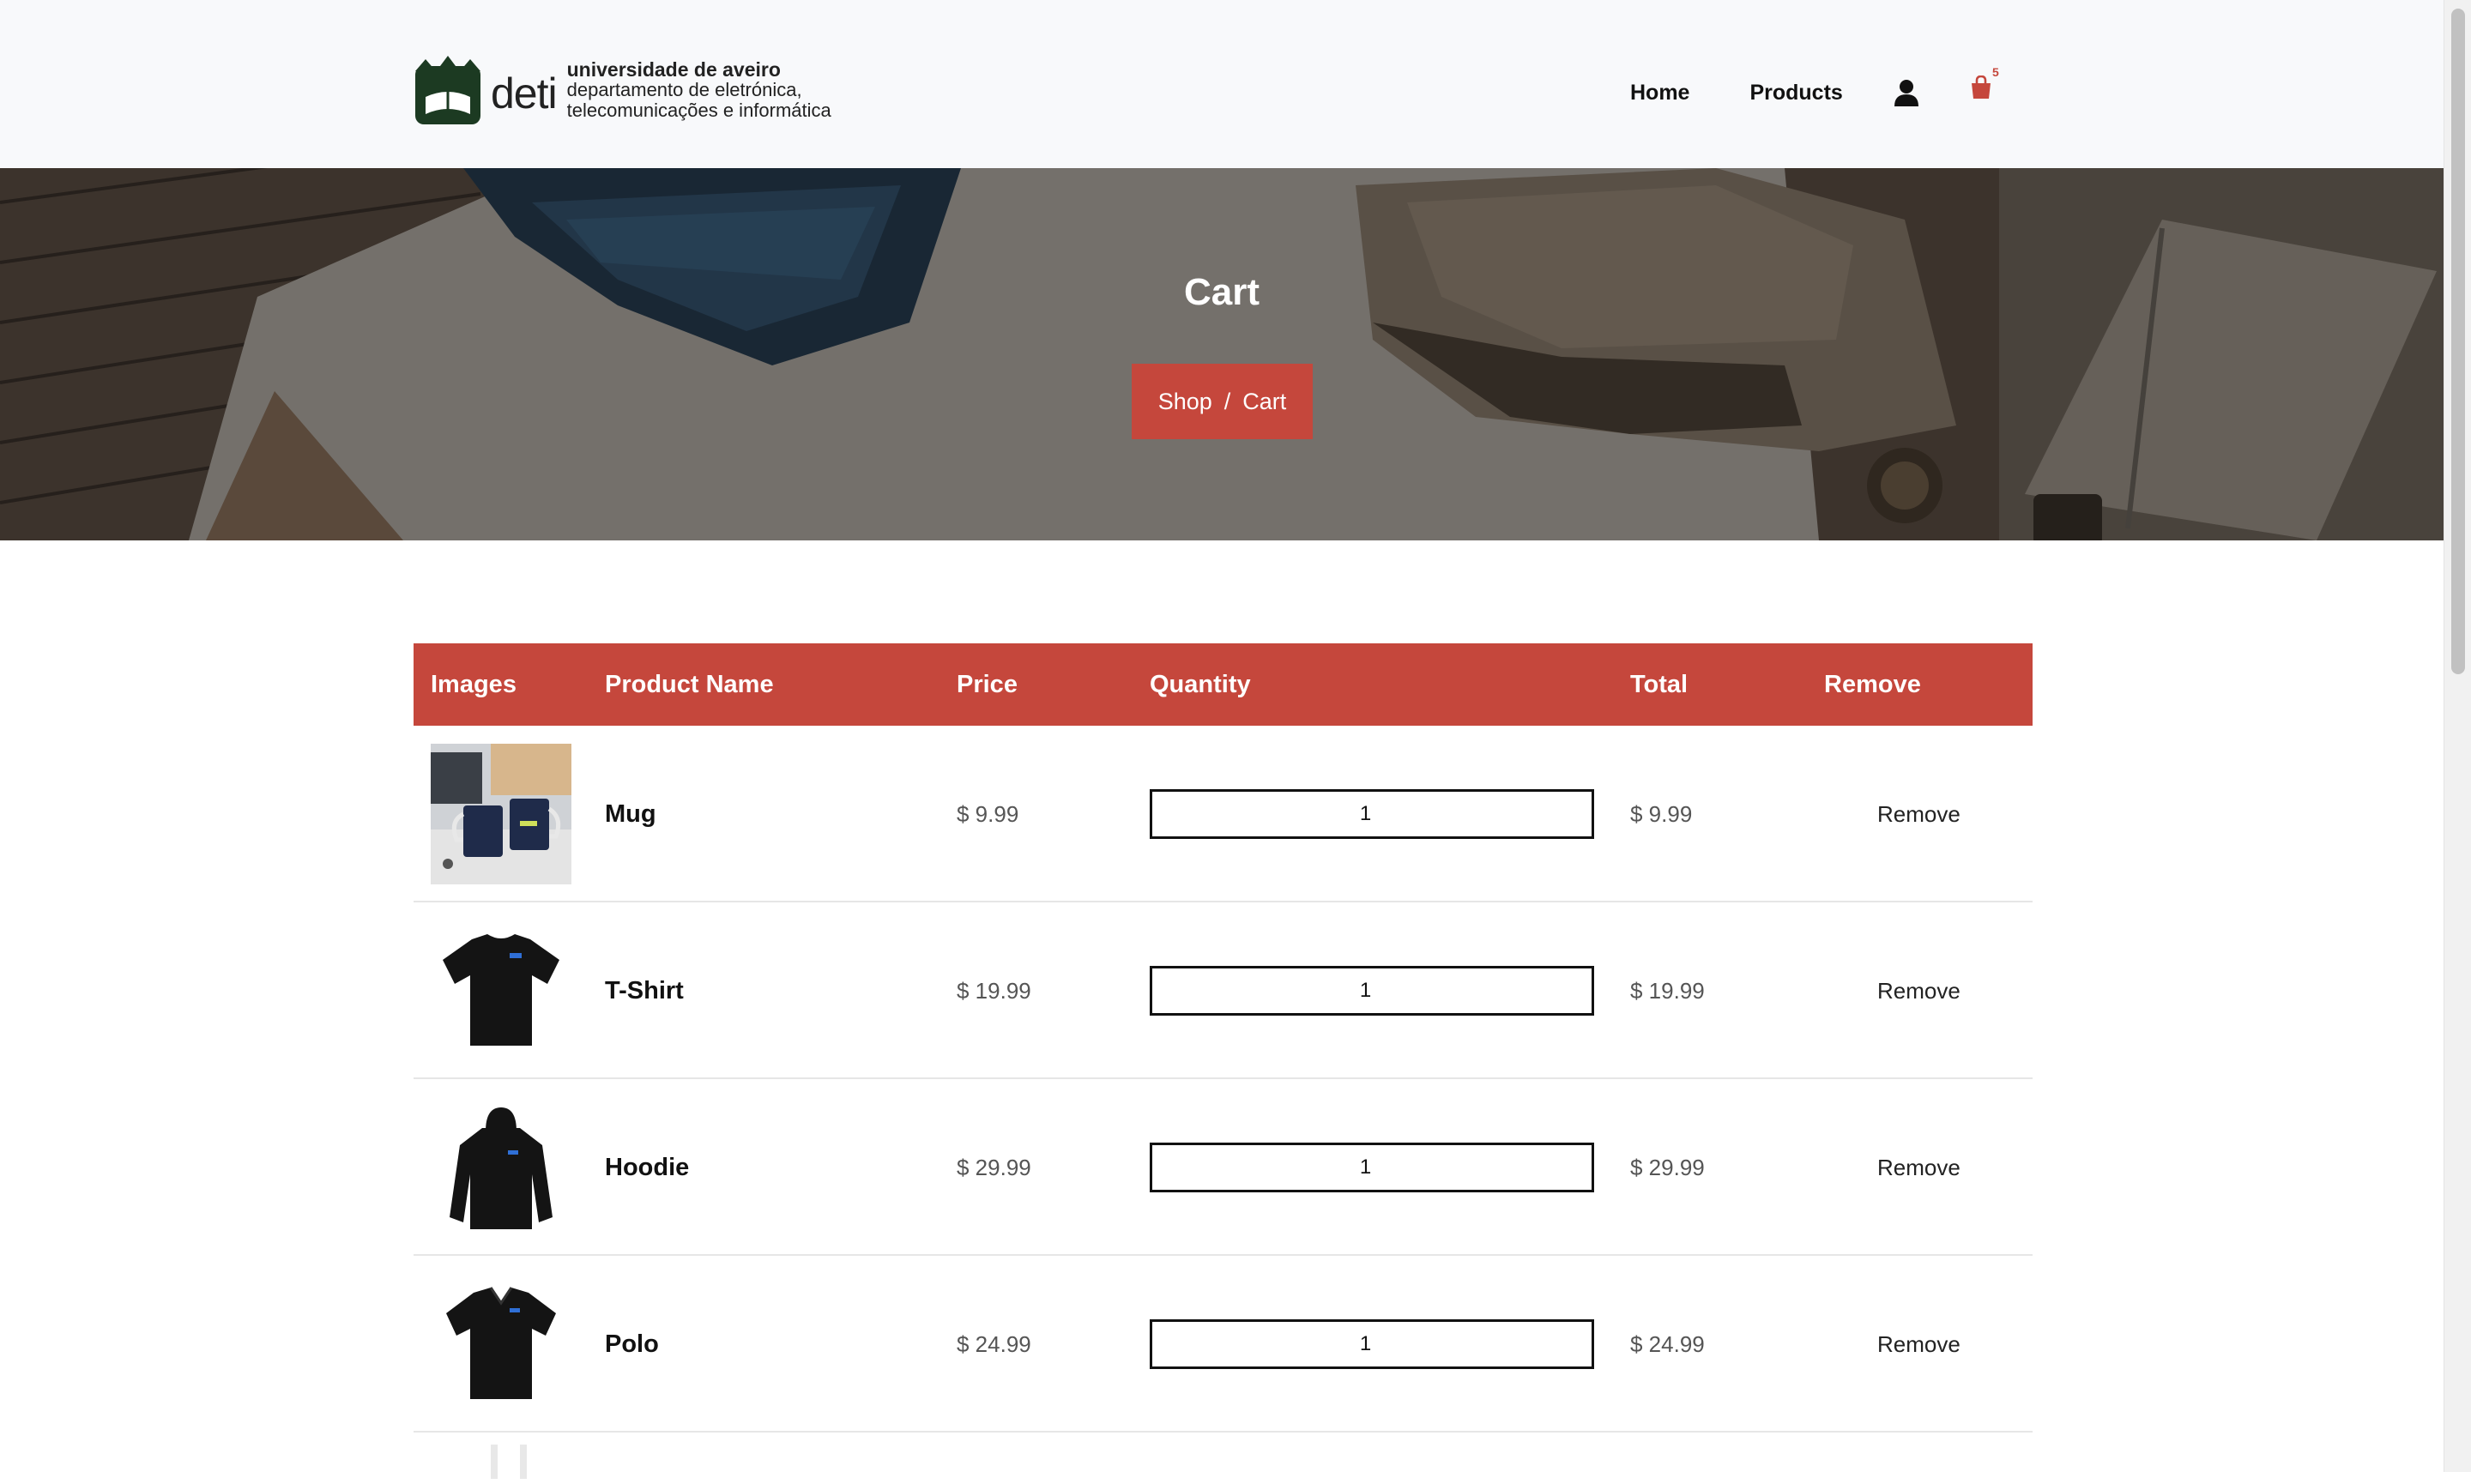 This screenshot has height=1484, width=2471. I want to click on cart-count-badge: 5, so click(1995, 72).